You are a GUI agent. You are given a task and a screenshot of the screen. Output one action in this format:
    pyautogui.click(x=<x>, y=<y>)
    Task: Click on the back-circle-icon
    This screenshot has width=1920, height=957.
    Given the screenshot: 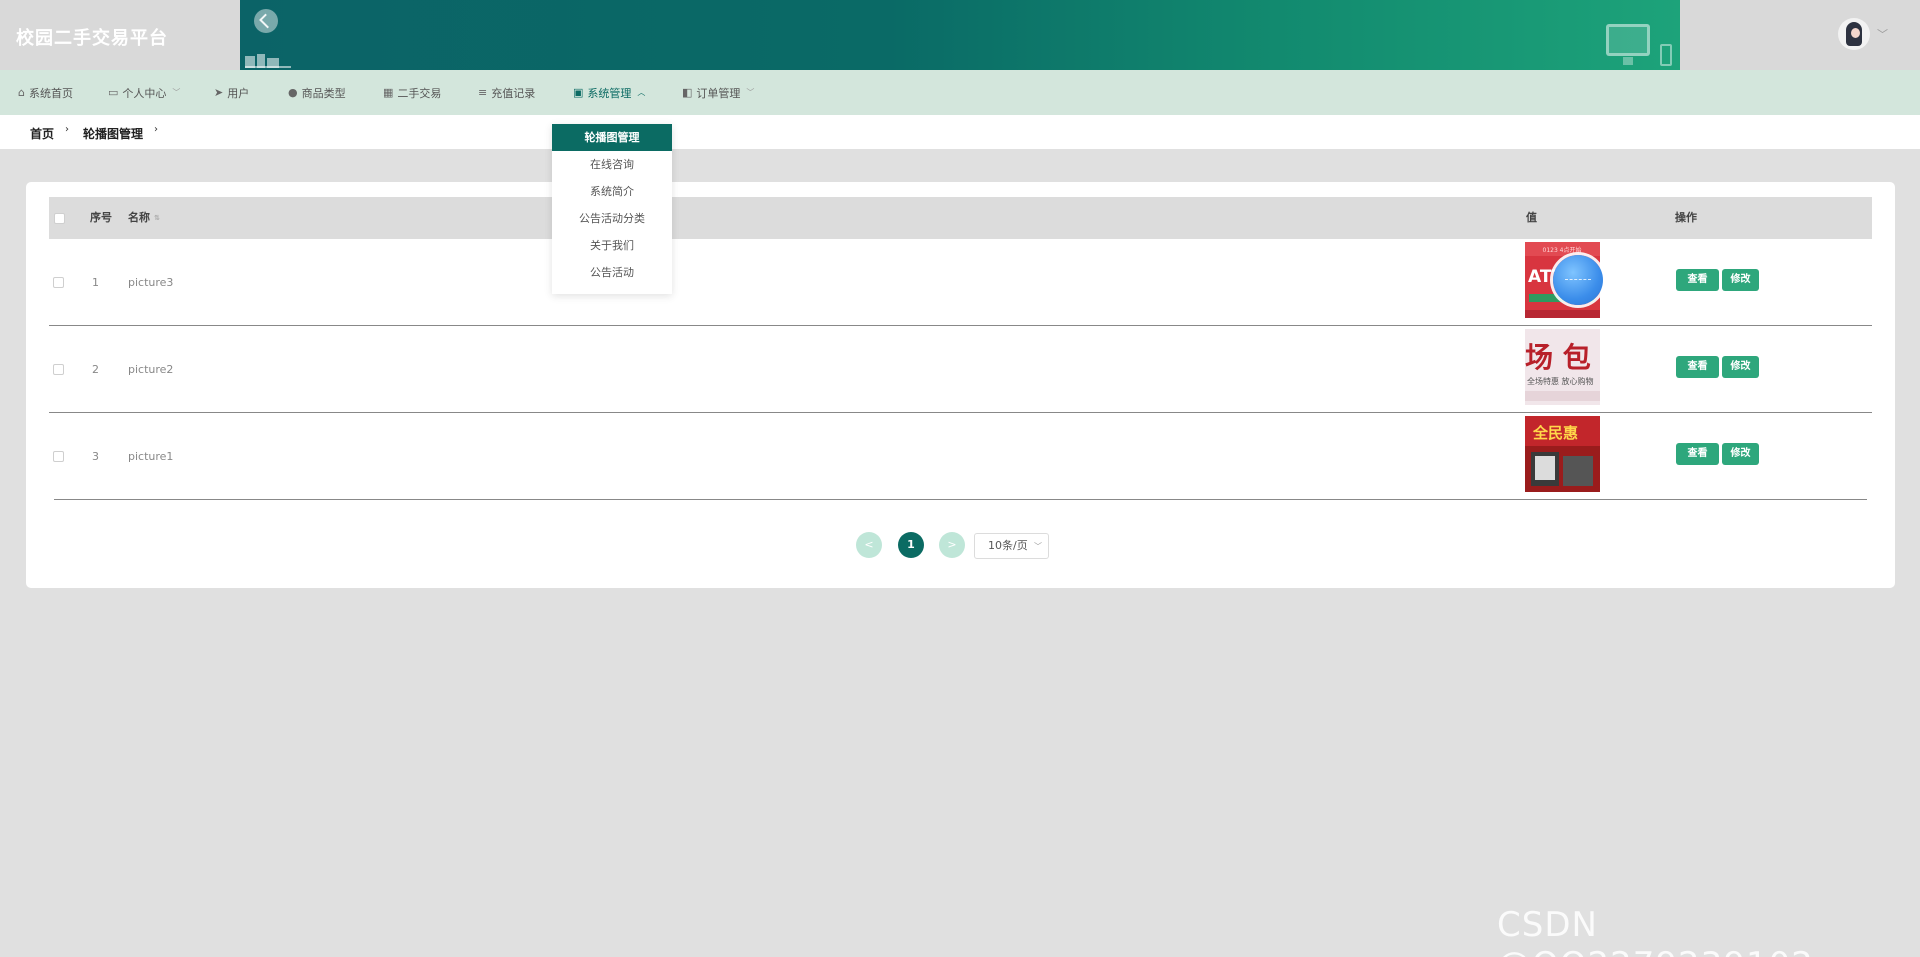 What is the action you would take?
    pyautogui.click(x=266, y=21)
    